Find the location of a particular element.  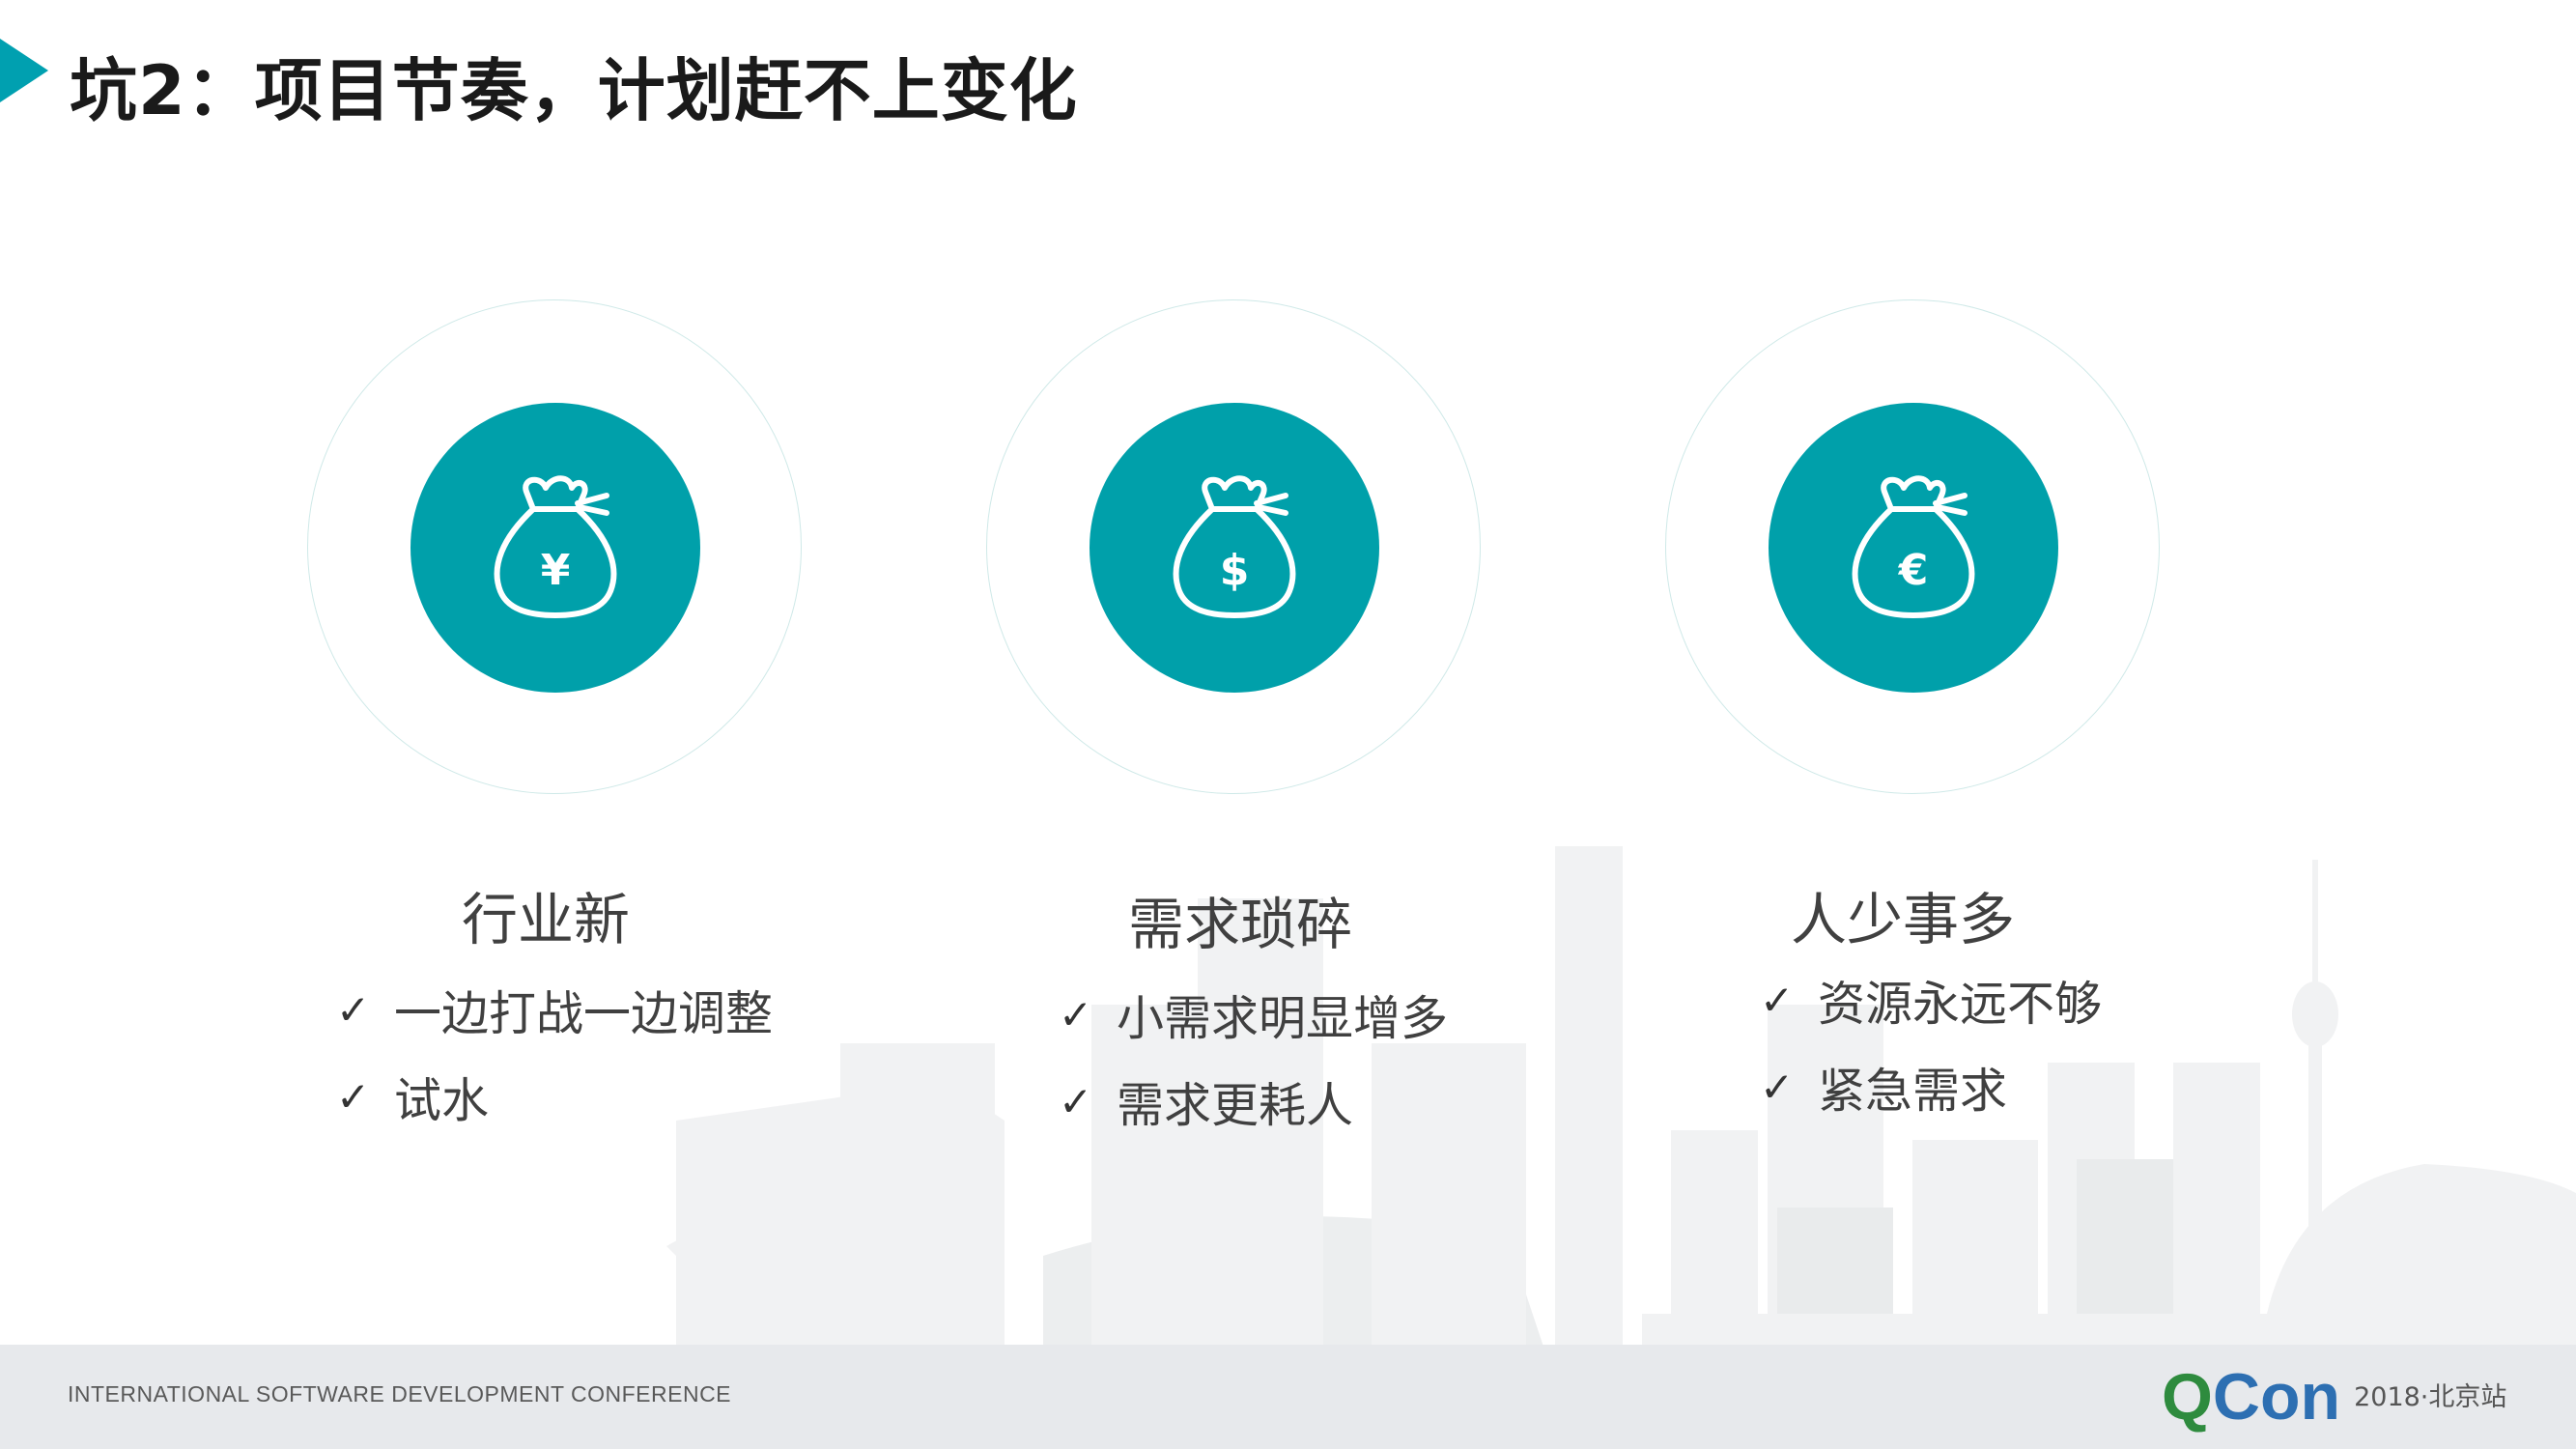

list-item: ✓ 一边打战一边调整 is located at coordinates (555, 1013).